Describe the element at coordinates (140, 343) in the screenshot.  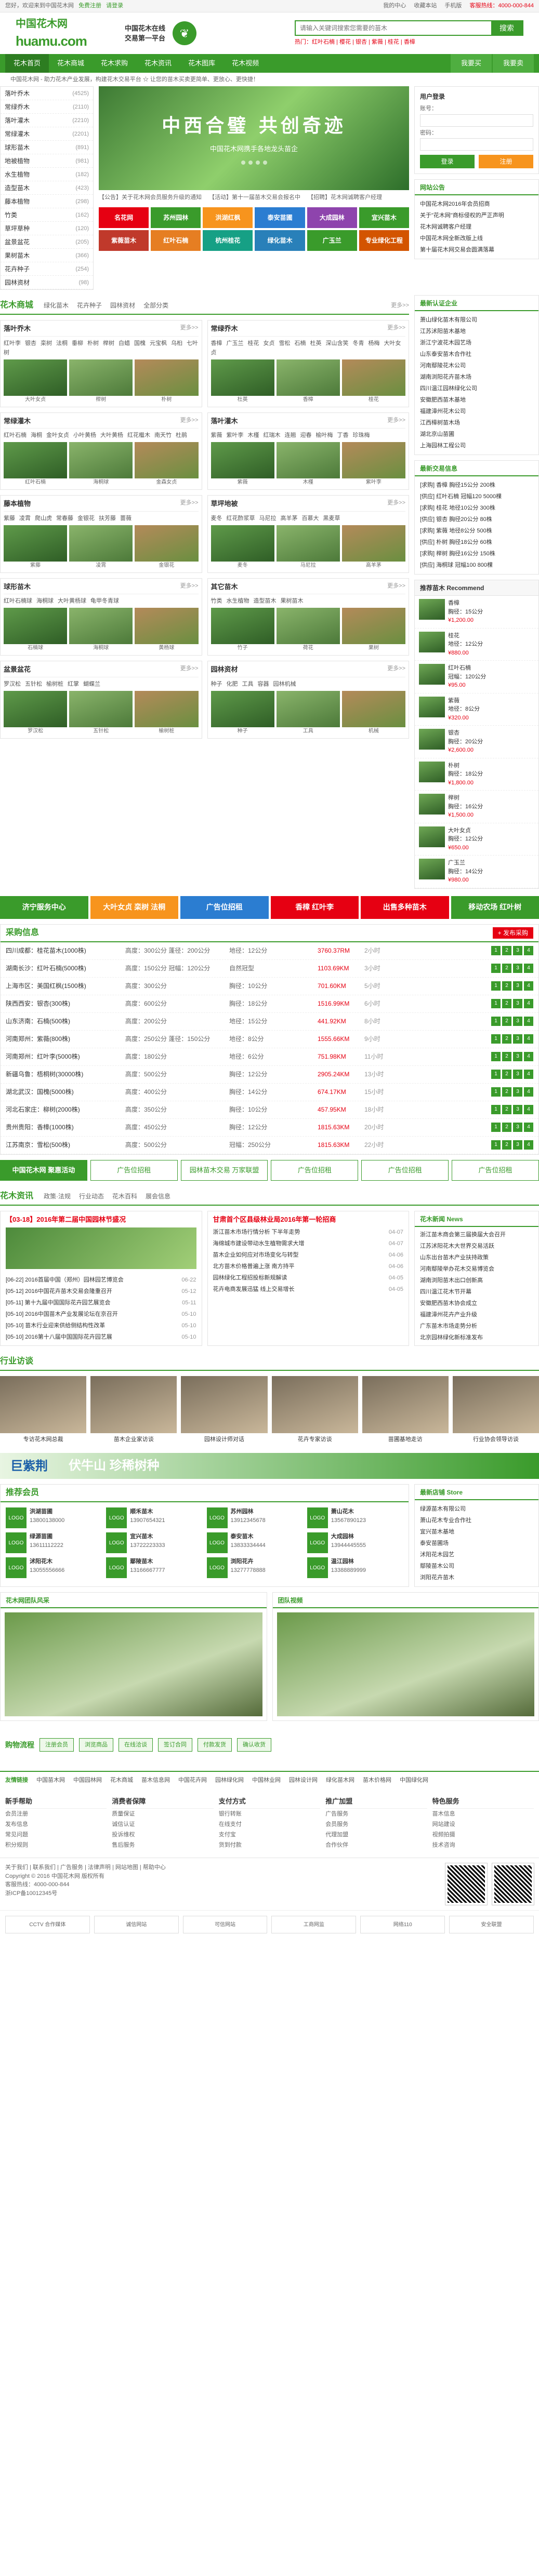
I see `product-tag: 国槐` at that location.